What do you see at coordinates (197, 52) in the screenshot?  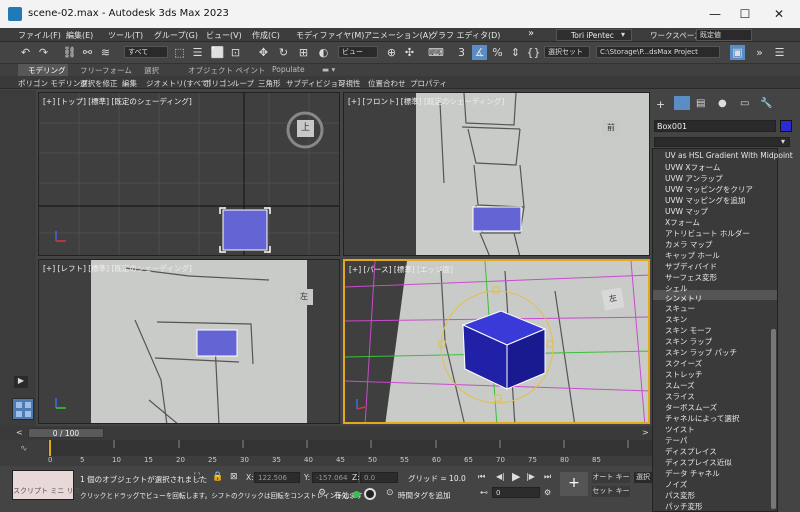 I see `select-by-name-icon: ☰` at bounding box center [197, 52].